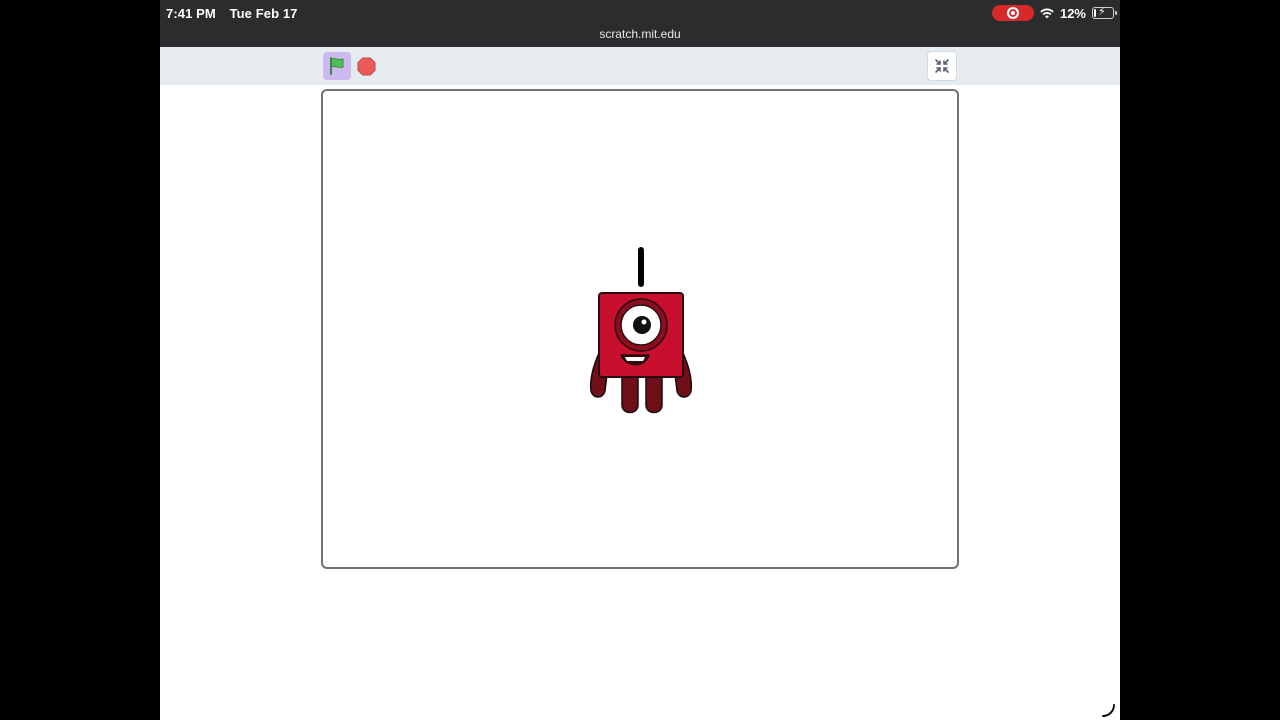 The image size is (1280, 720). I want to click on status-right: 12% ⚡, so click(1054, 13).